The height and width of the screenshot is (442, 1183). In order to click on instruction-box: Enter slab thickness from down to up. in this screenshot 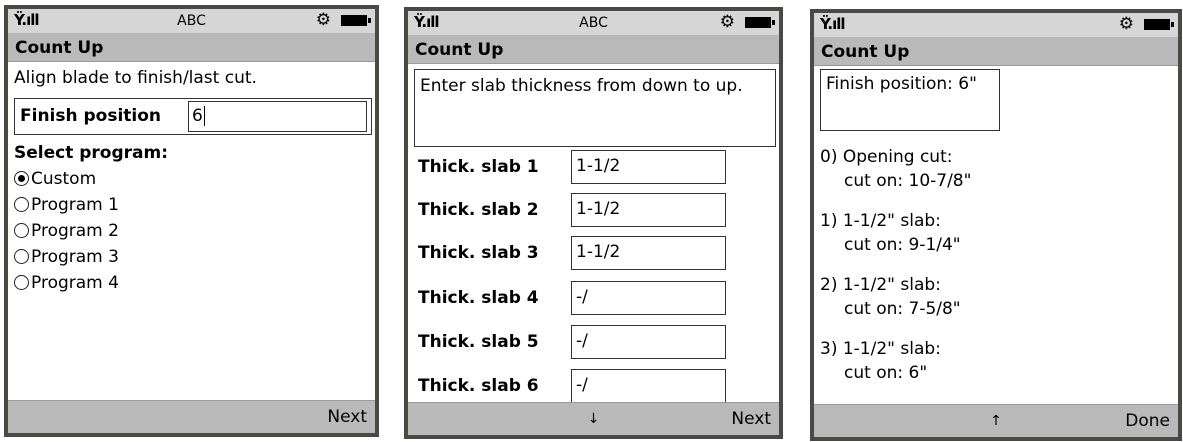, I will do `click(595, 108)`.